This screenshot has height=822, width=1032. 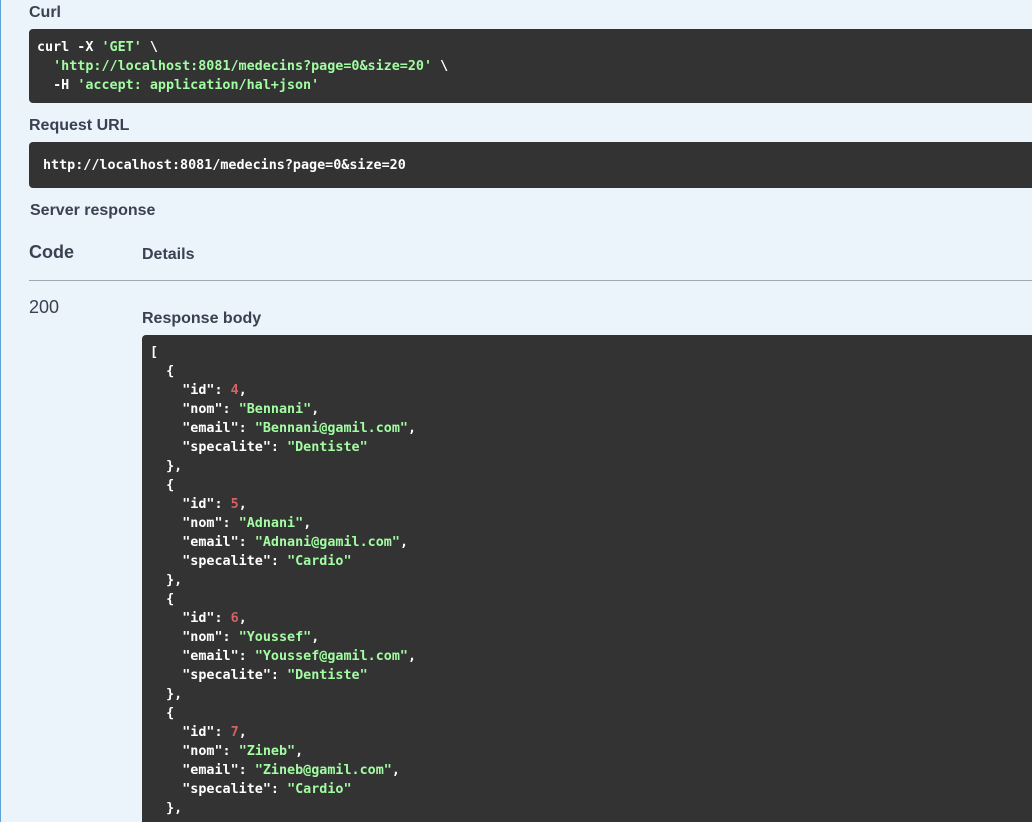 What do you see at coordinates (198, 85) in the screenshot?
I see `curl-string-token: 'accept: application/hal+json'` at bounding box center [198, 85].